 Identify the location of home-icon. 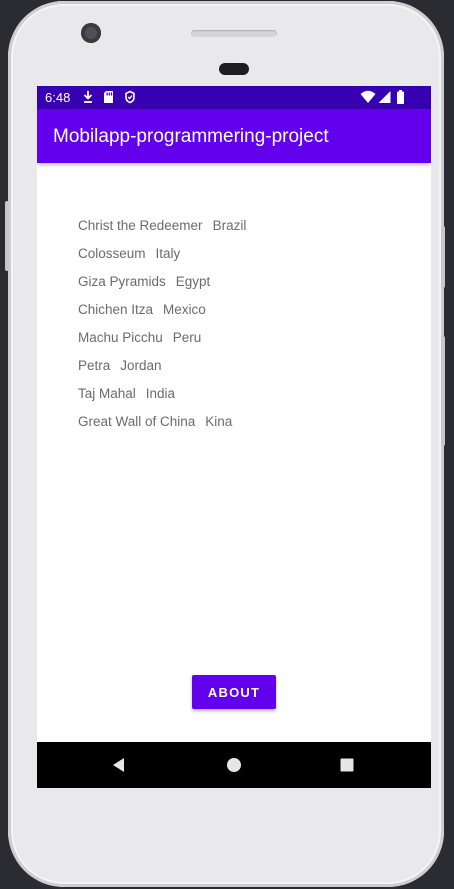
(234, 765).